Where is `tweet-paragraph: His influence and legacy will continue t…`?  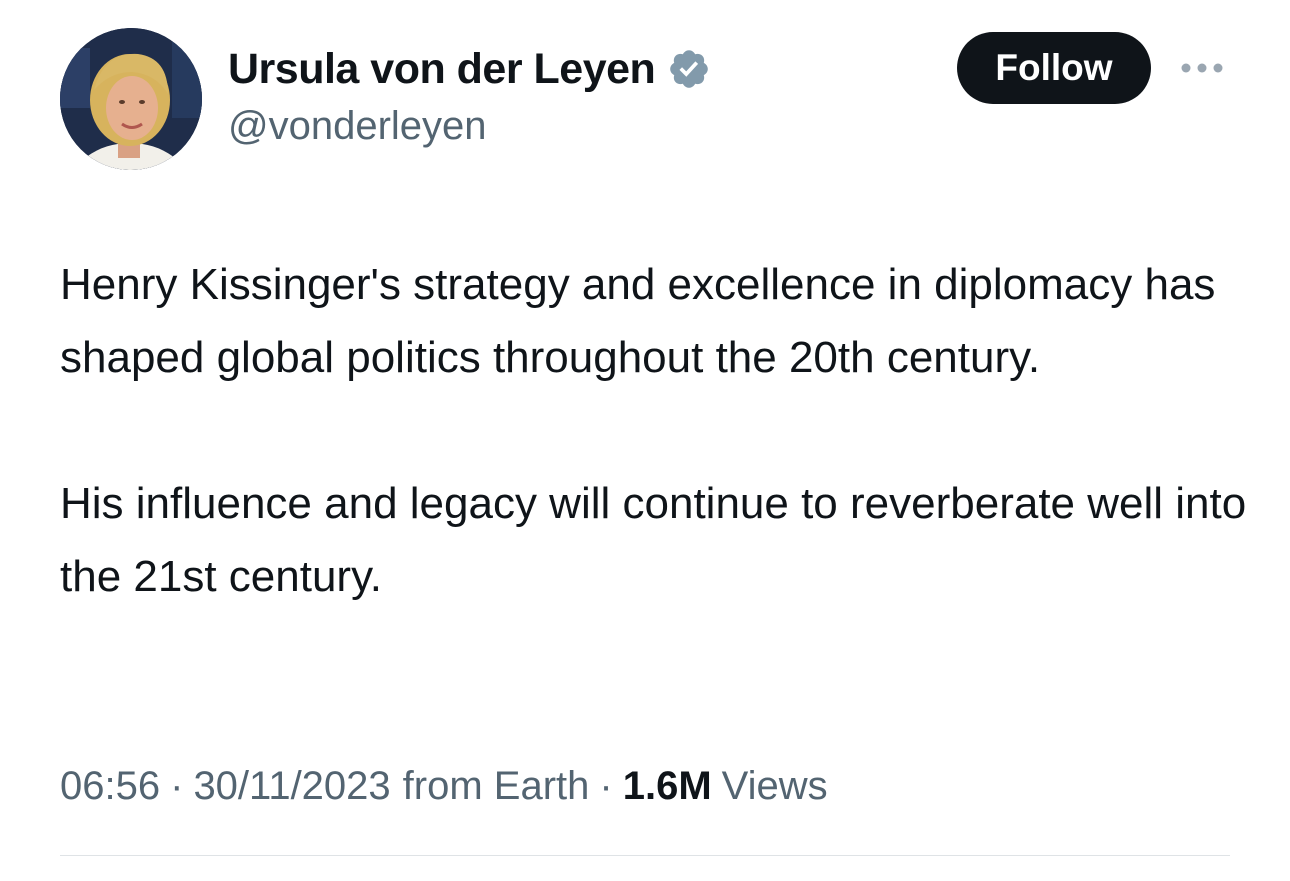 tweet-paragraph: His influence and legacy will continue t… is located at coordinates (653, 540).